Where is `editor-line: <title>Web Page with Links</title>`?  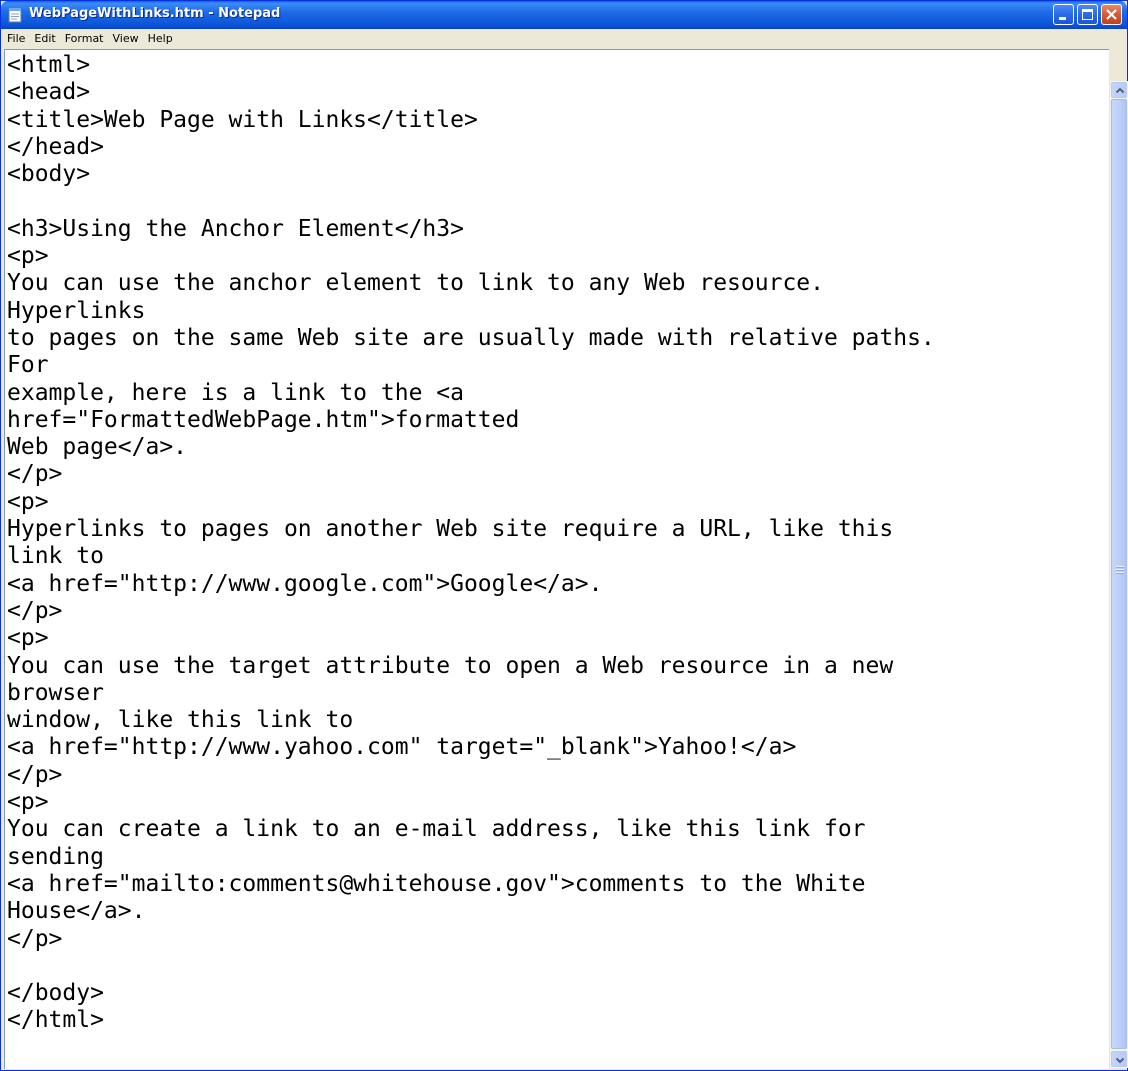
editor-line: <title>Web Page with Links</title> is located at coordinates (242, 119).